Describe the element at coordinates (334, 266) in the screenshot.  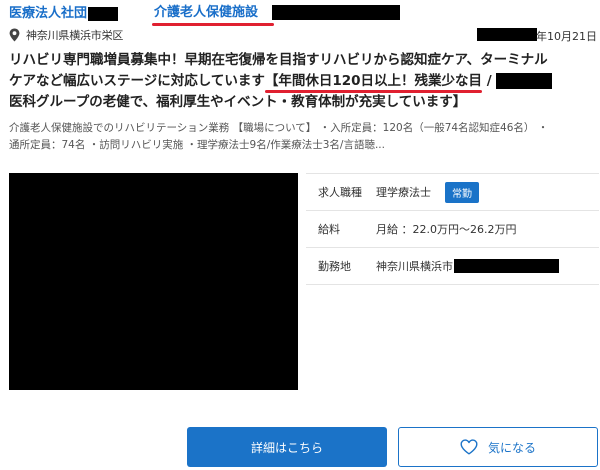
I see `workplace-label: 勤務地` at that location.